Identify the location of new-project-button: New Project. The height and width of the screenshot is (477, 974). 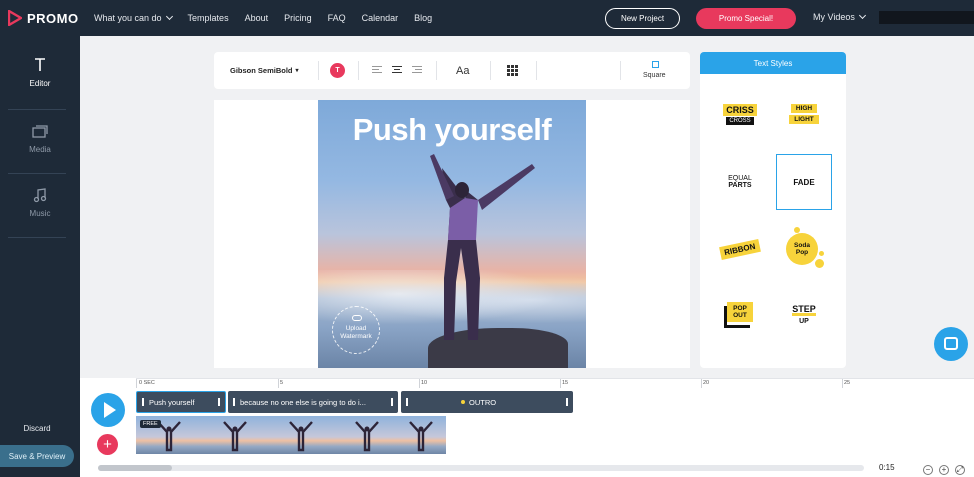
(642, 18).